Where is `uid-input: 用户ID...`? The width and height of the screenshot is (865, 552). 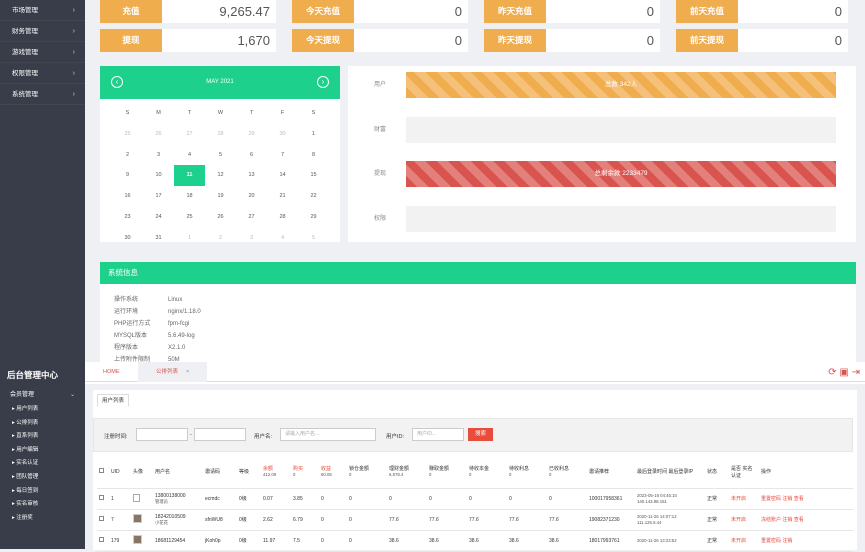 uid-input: 用户ID... is located at coordinates (438, 434).